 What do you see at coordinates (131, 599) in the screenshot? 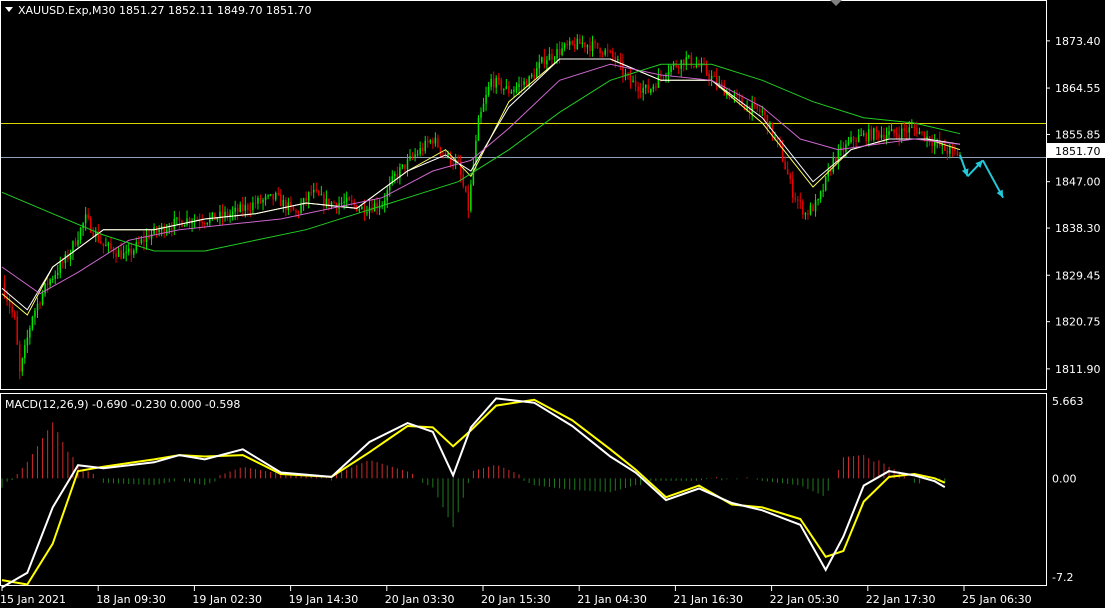
I see `time-tick-label: 18 Jan 09:30` at bounding box center [131, 599].